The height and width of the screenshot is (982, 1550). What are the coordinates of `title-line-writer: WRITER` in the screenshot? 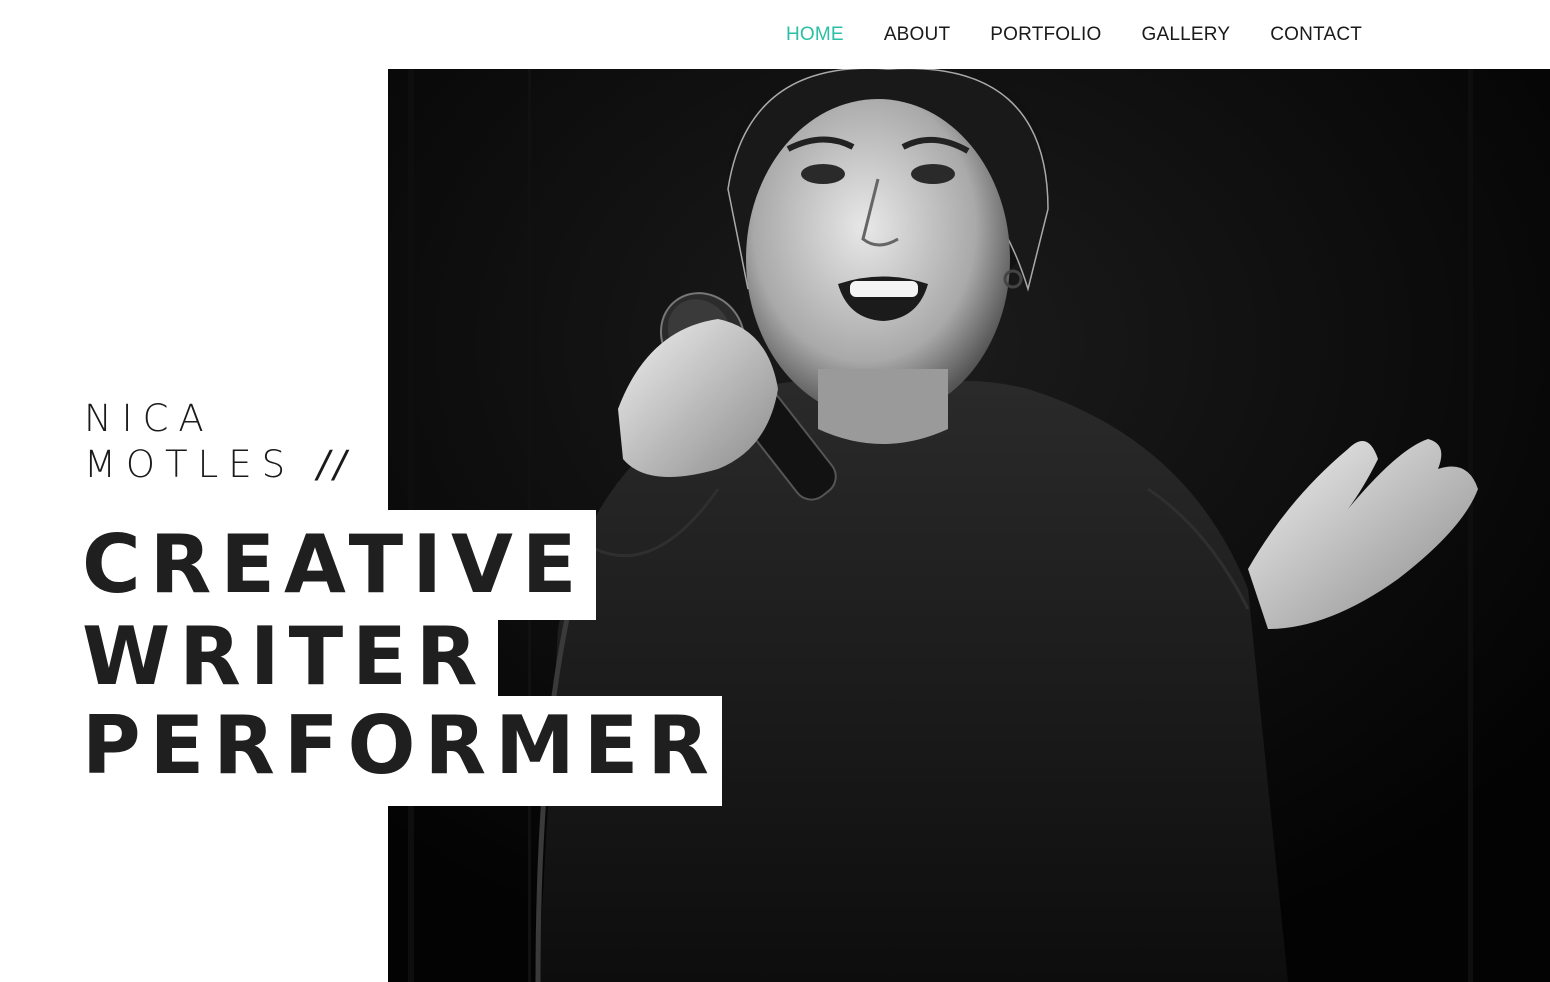 It's located at (289, 656).